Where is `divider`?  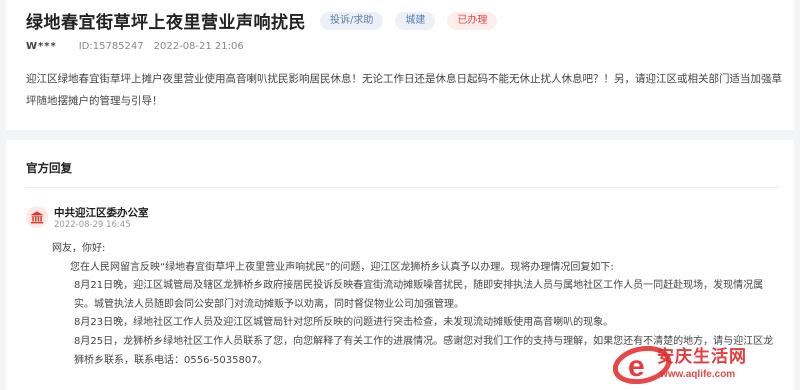
divider is located at coordinates (403, 187).